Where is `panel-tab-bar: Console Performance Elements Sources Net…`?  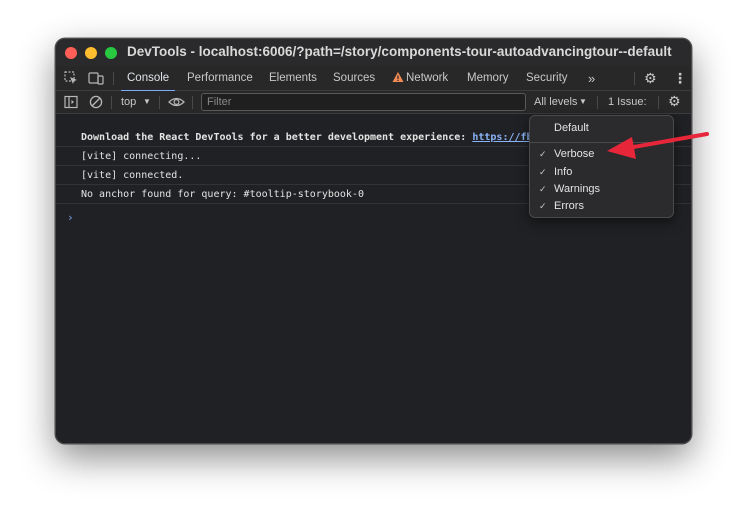
panel-tab-bar: Console Performance Elements Sources Net… is located at coordinates (373, 79).